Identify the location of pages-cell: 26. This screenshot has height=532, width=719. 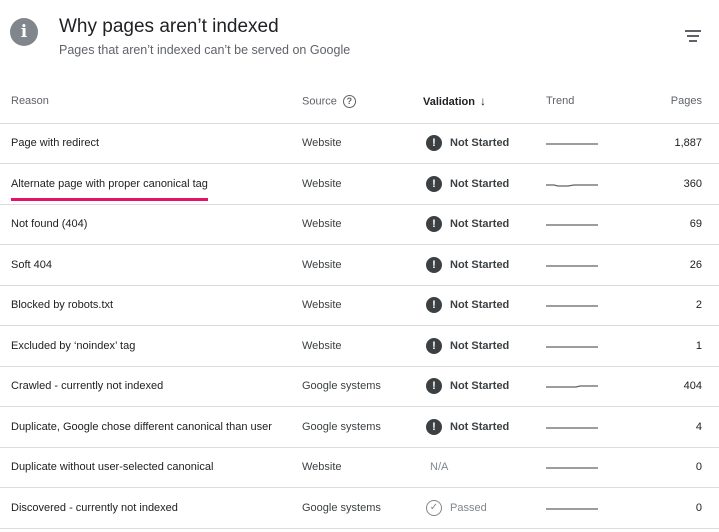
(682, 265).